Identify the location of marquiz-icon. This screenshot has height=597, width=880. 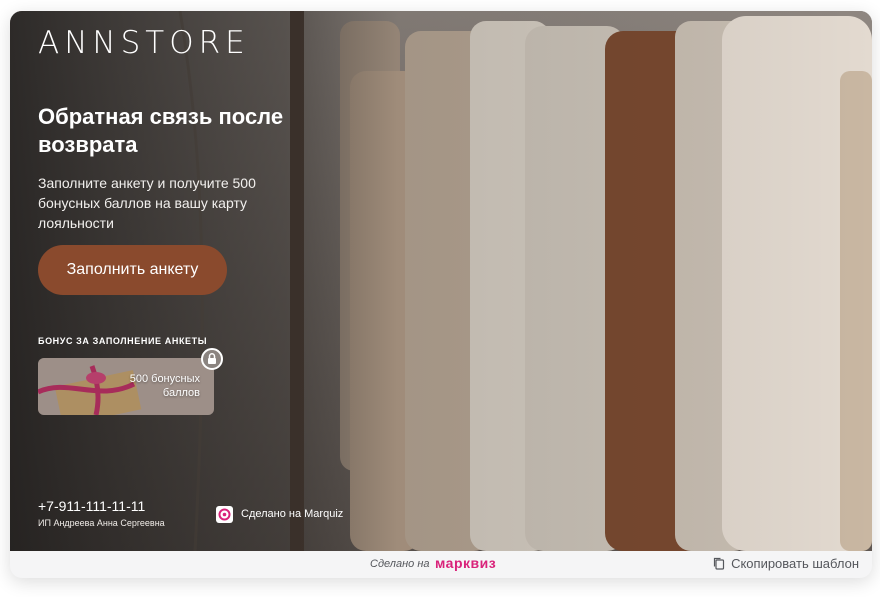
(224, 514).